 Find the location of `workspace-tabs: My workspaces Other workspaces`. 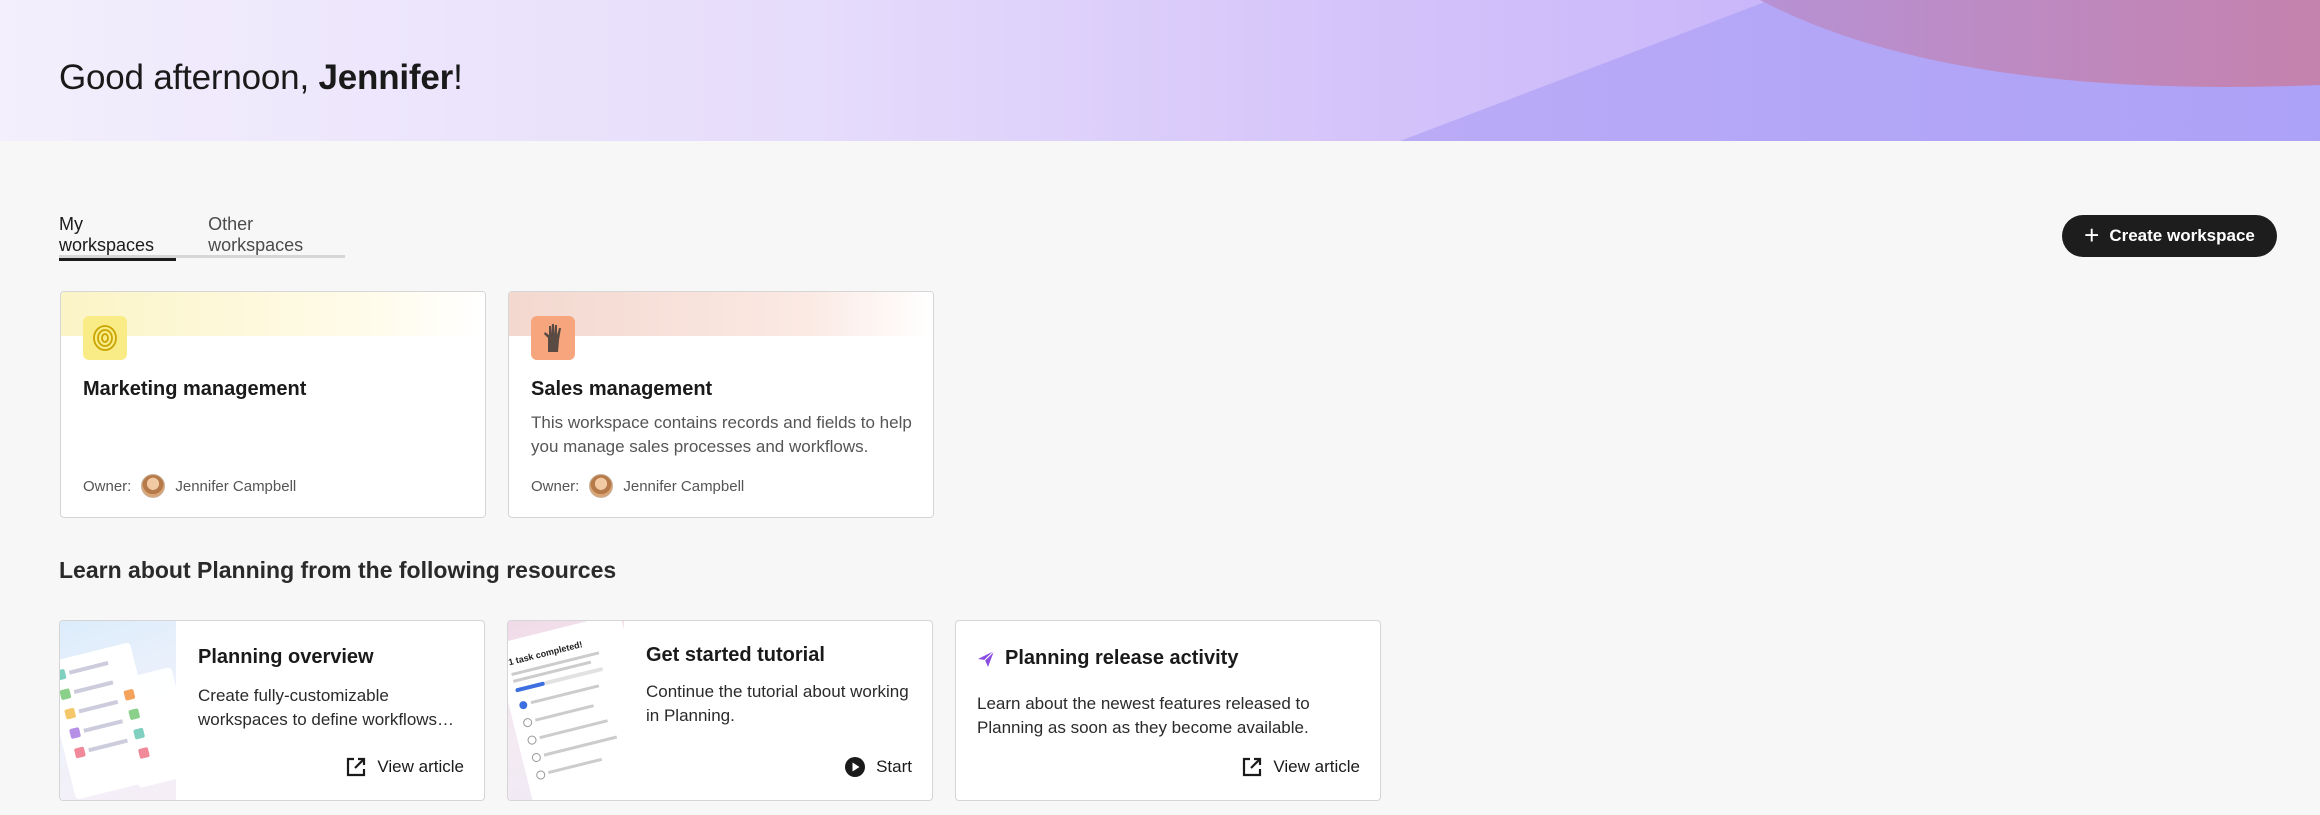

workspace-tabs: My workspaces Other workspaces is located at coordinates (202, 235).